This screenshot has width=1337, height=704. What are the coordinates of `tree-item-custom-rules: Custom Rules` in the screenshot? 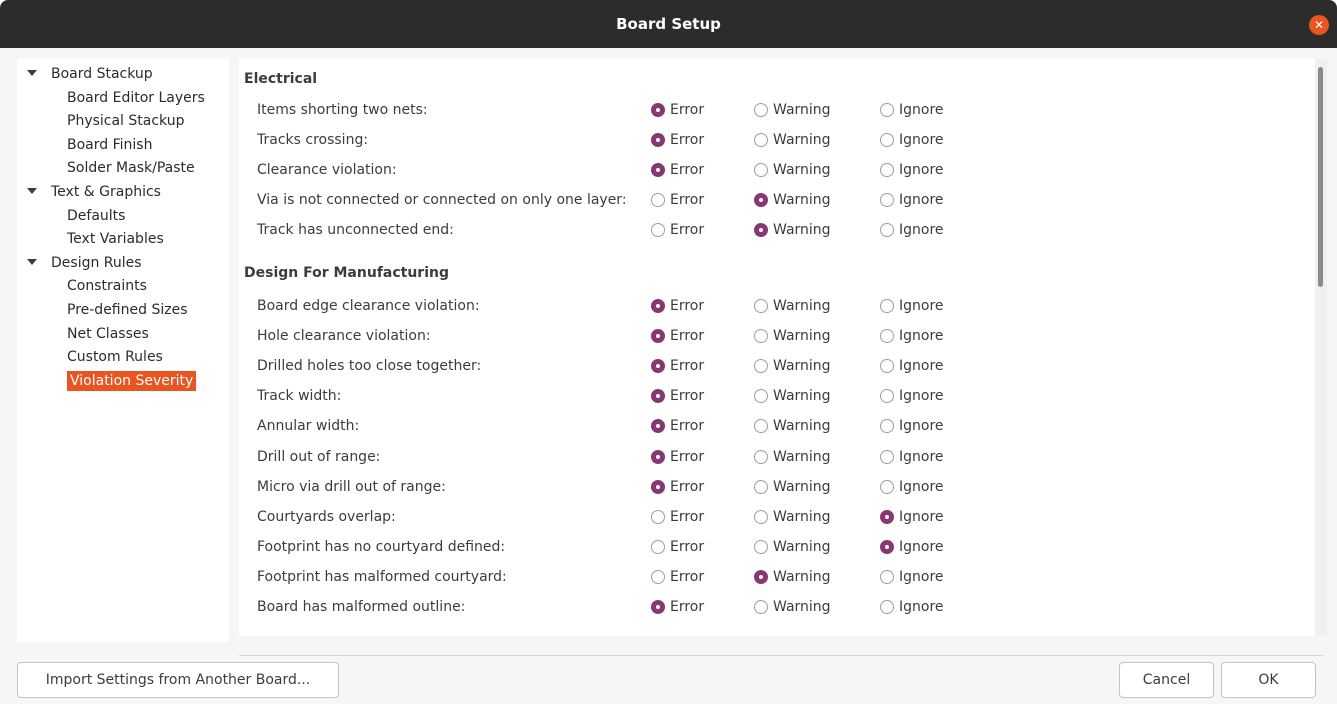 It's located at (115, 357).